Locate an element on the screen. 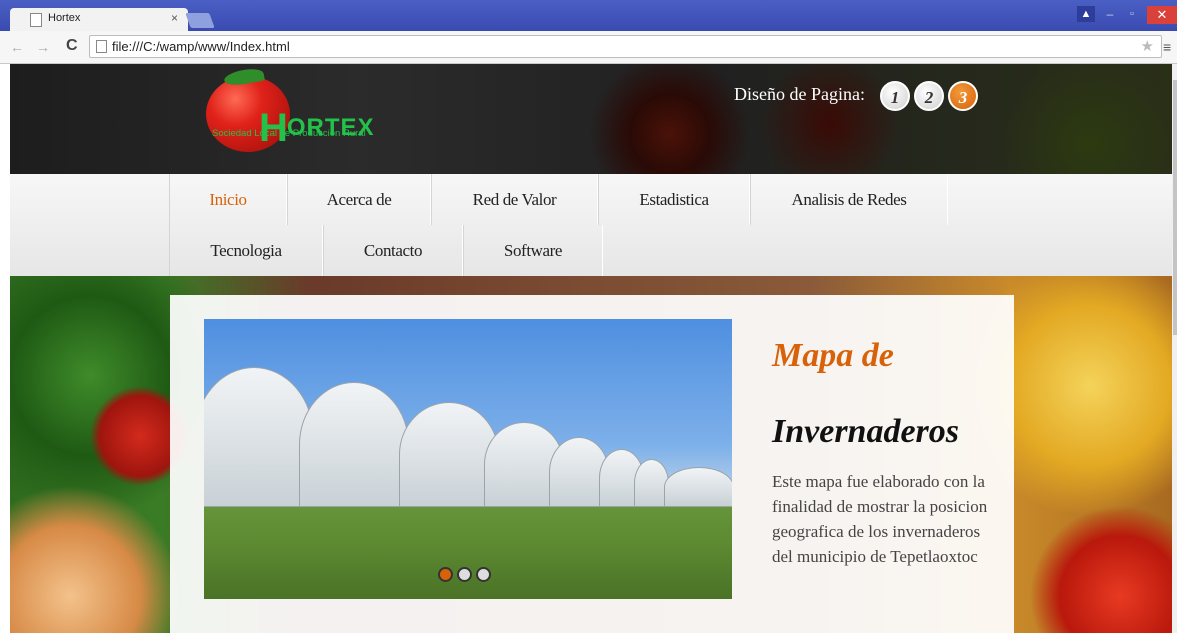 This screenshot has height=633, width=1177. url-text: file:///C:/wamp/www/Index.html is located at coordinates (201, 46).